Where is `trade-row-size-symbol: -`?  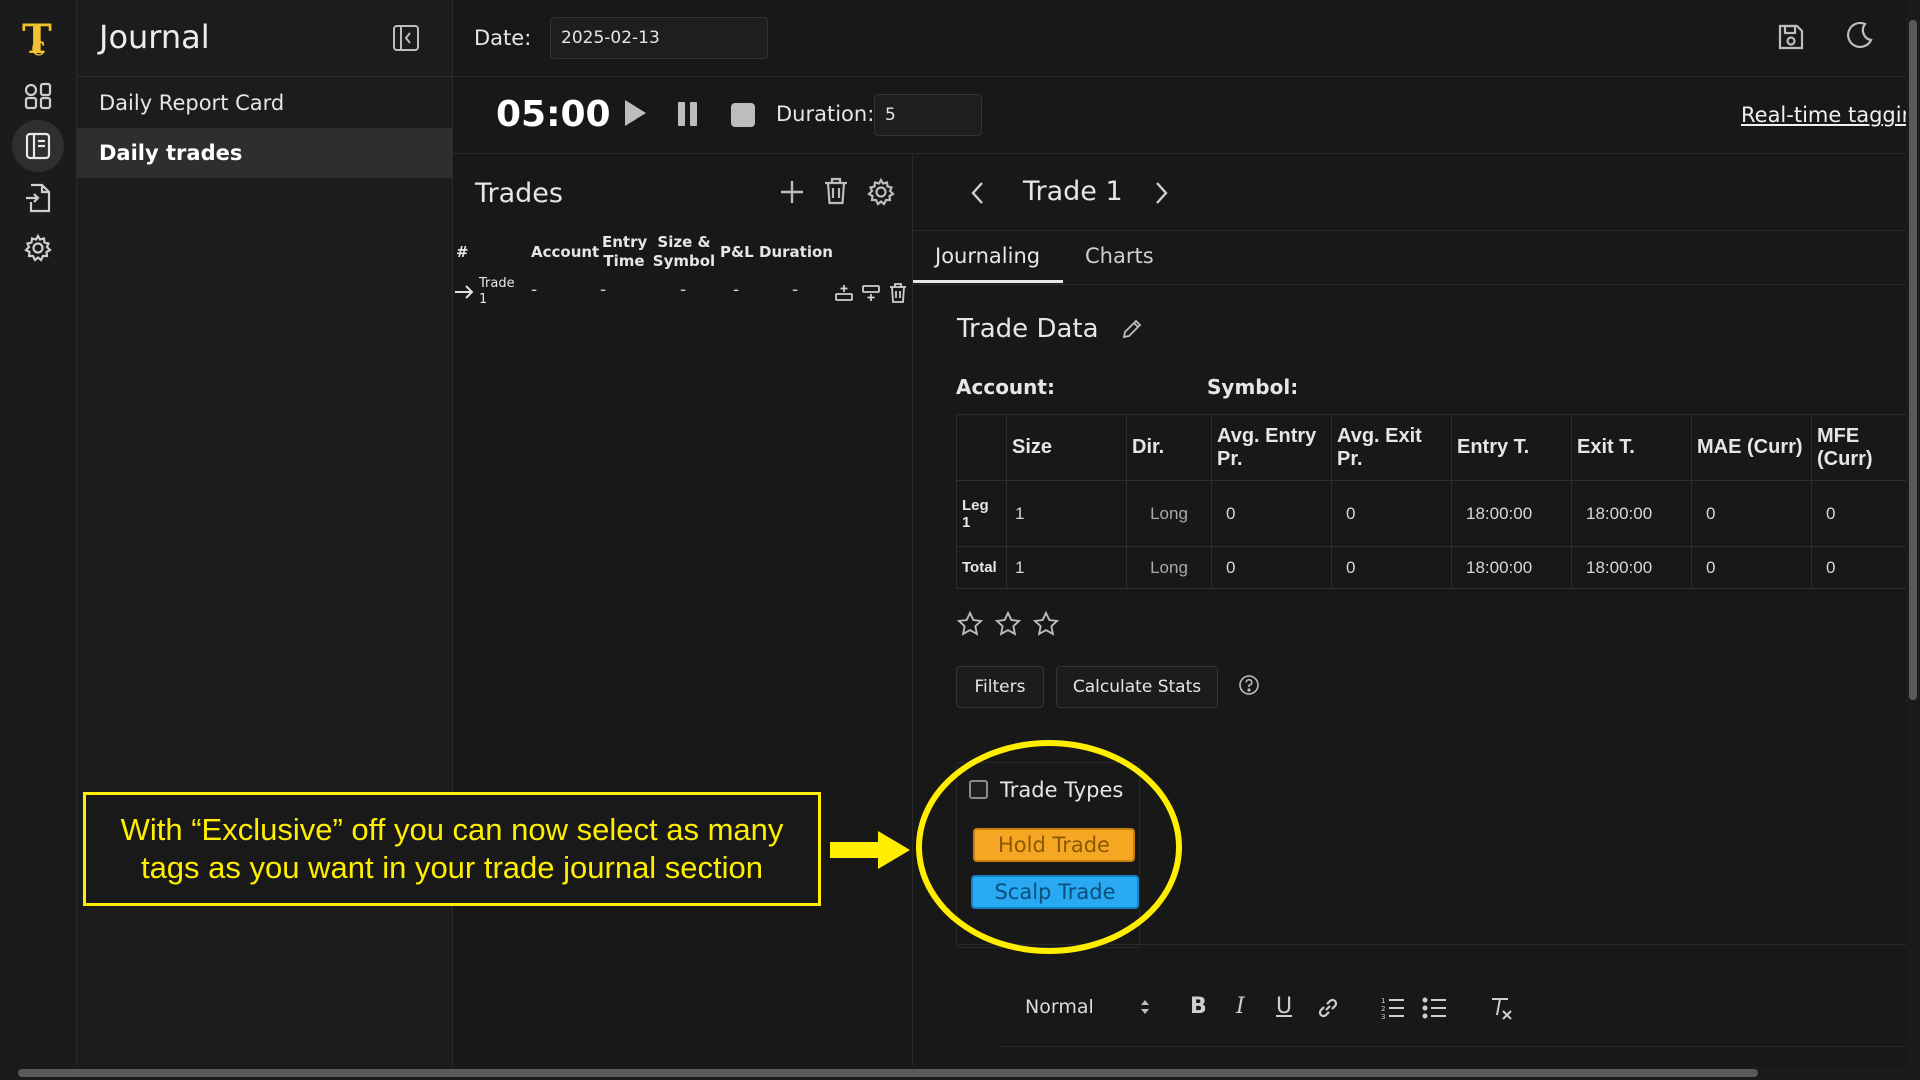 trade-row-size-symbol: - is located at coordinates (683, 290).